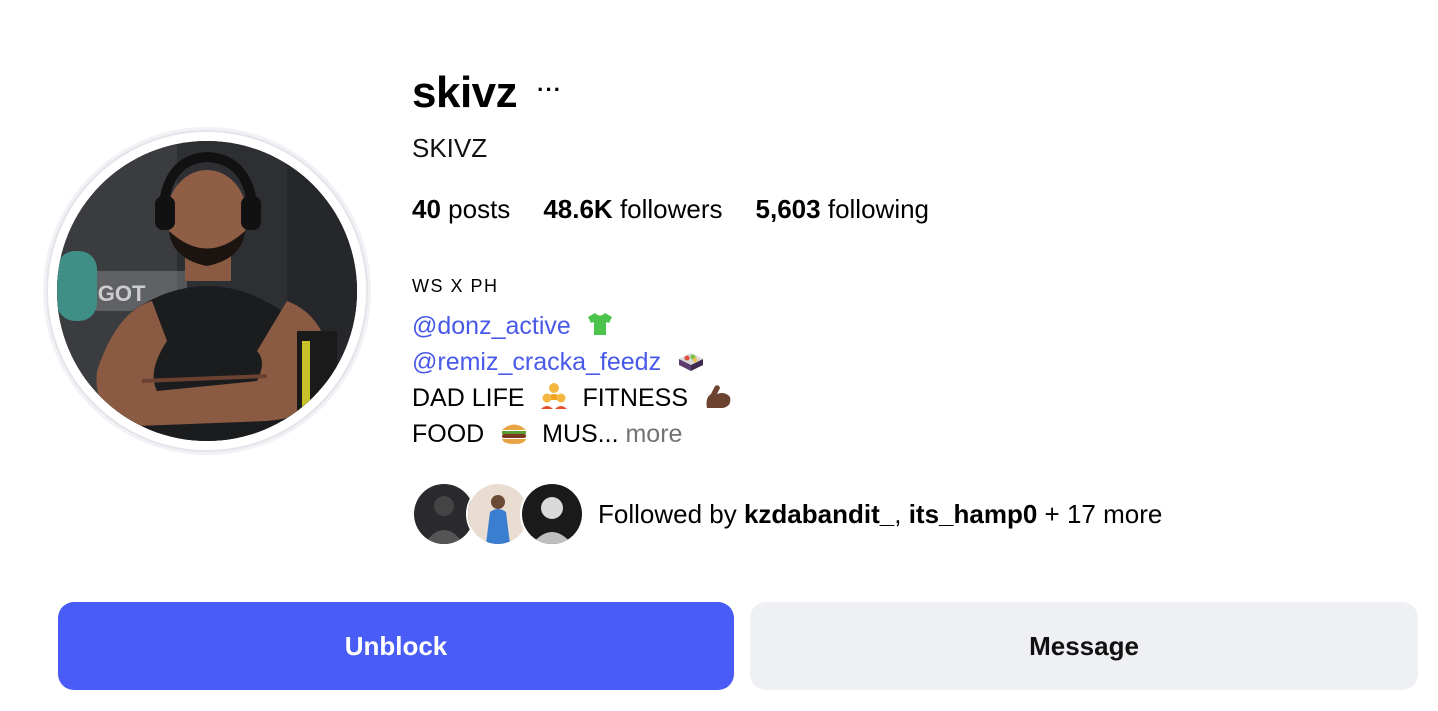  I want to click on profile-avatar-ring: E GOT, so click(207, 291).